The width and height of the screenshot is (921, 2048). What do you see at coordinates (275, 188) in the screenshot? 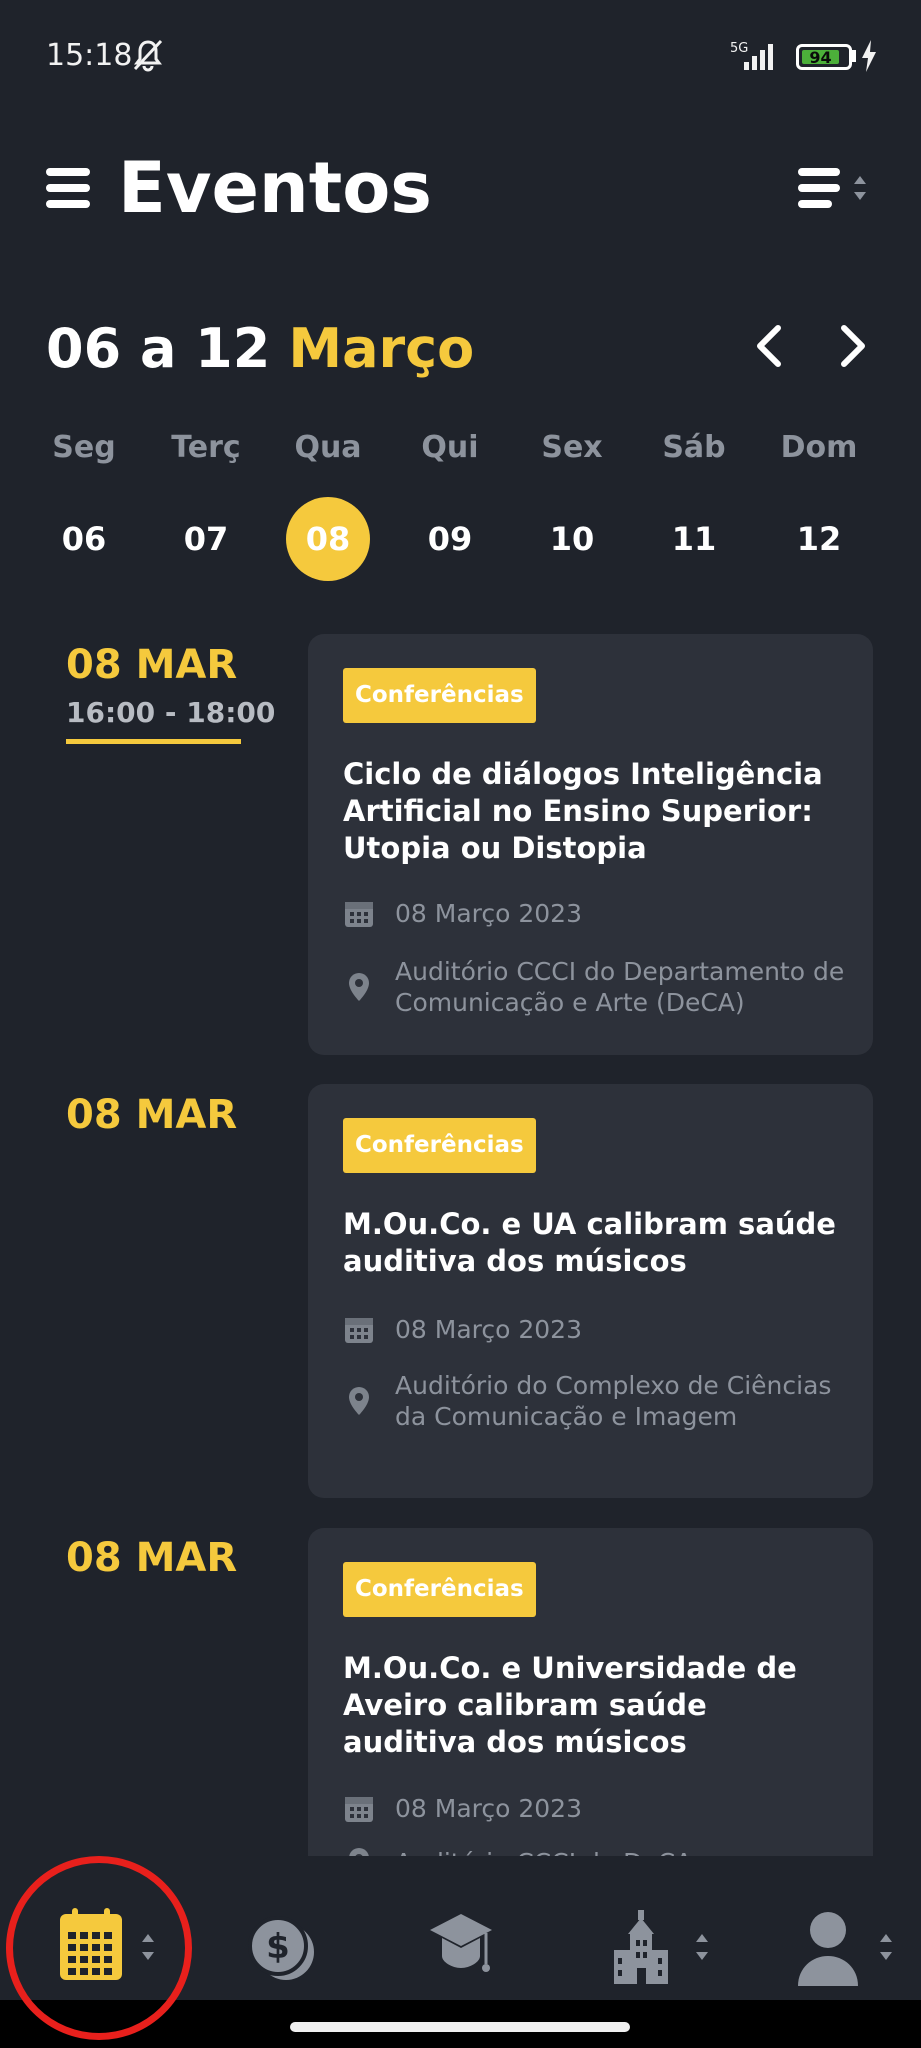
I see `page-title: Eventos` at bounding box center [275, 188].